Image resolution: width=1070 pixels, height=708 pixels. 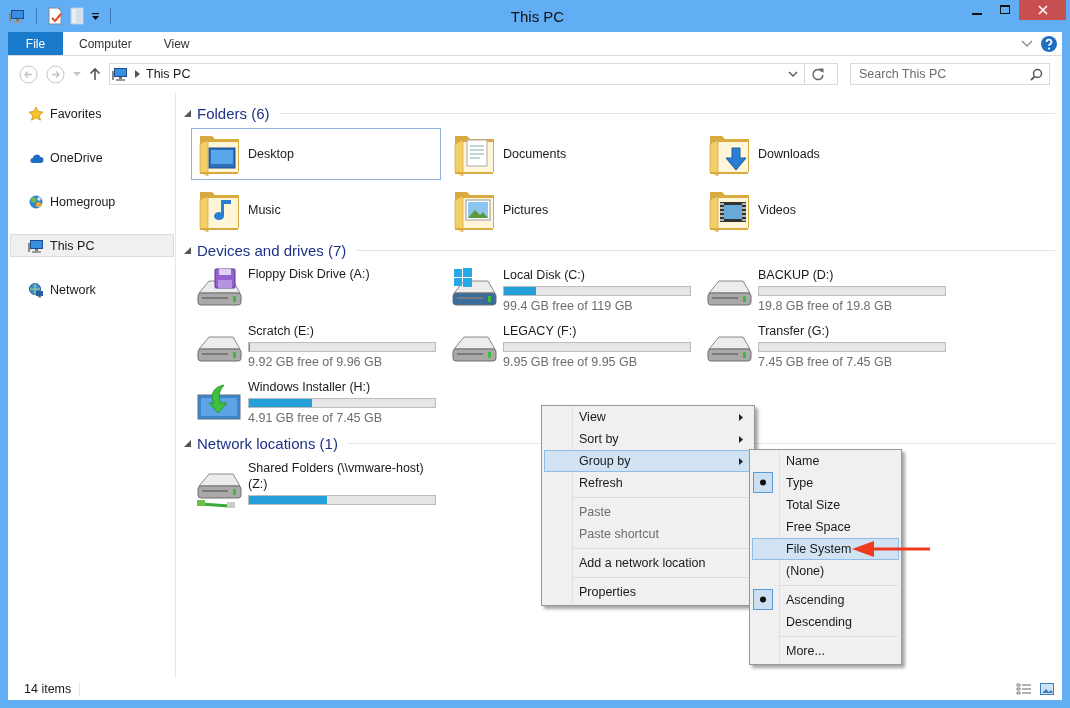 I want to click on help-icon, so click(x=1049, y=43).